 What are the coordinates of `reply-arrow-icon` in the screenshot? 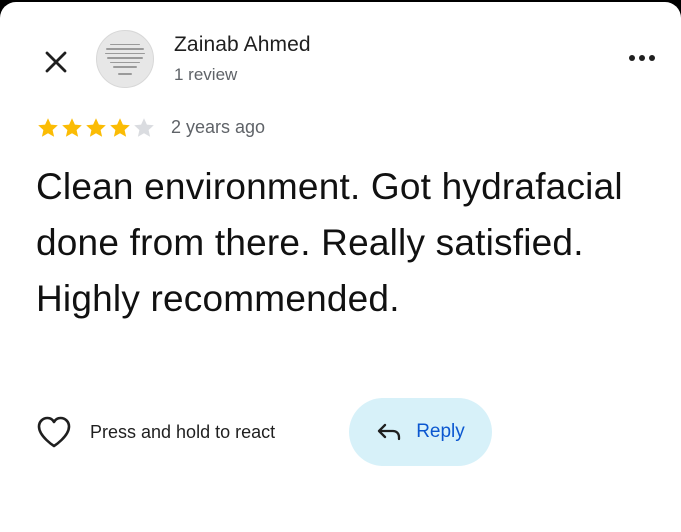 It's located at (389, 432).